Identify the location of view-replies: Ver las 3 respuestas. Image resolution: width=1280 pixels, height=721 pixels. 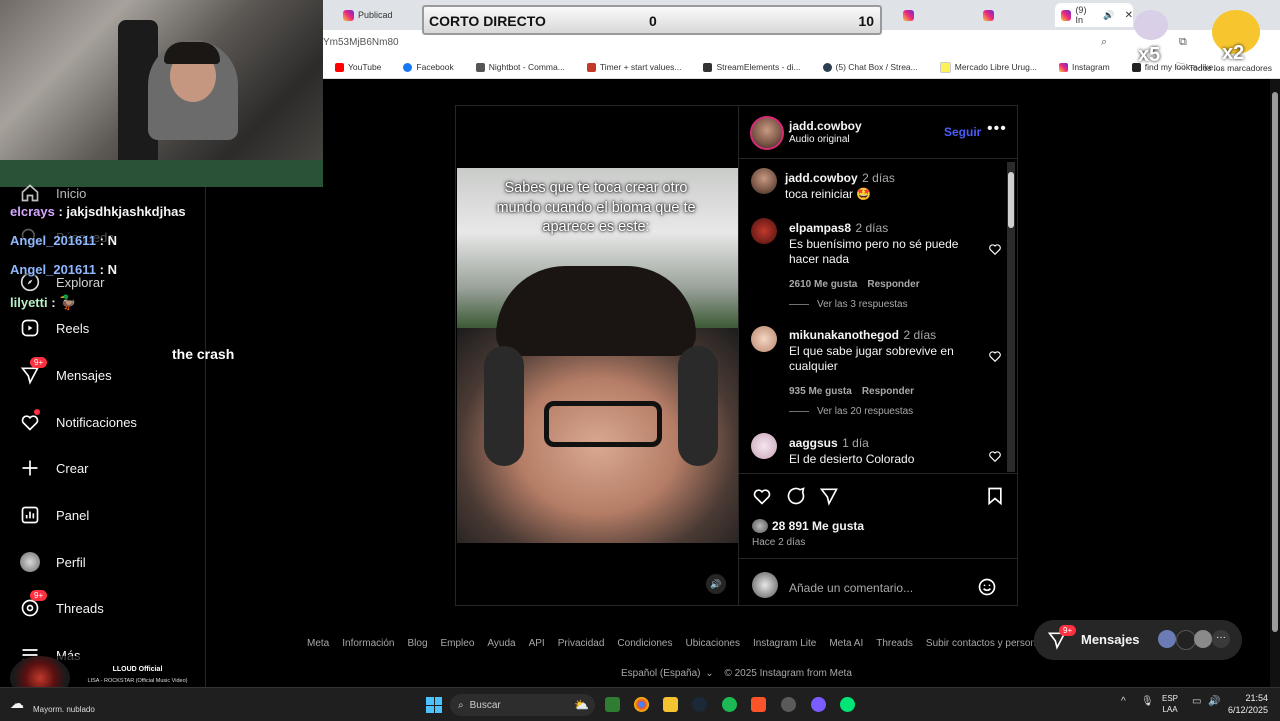
(848, 304).